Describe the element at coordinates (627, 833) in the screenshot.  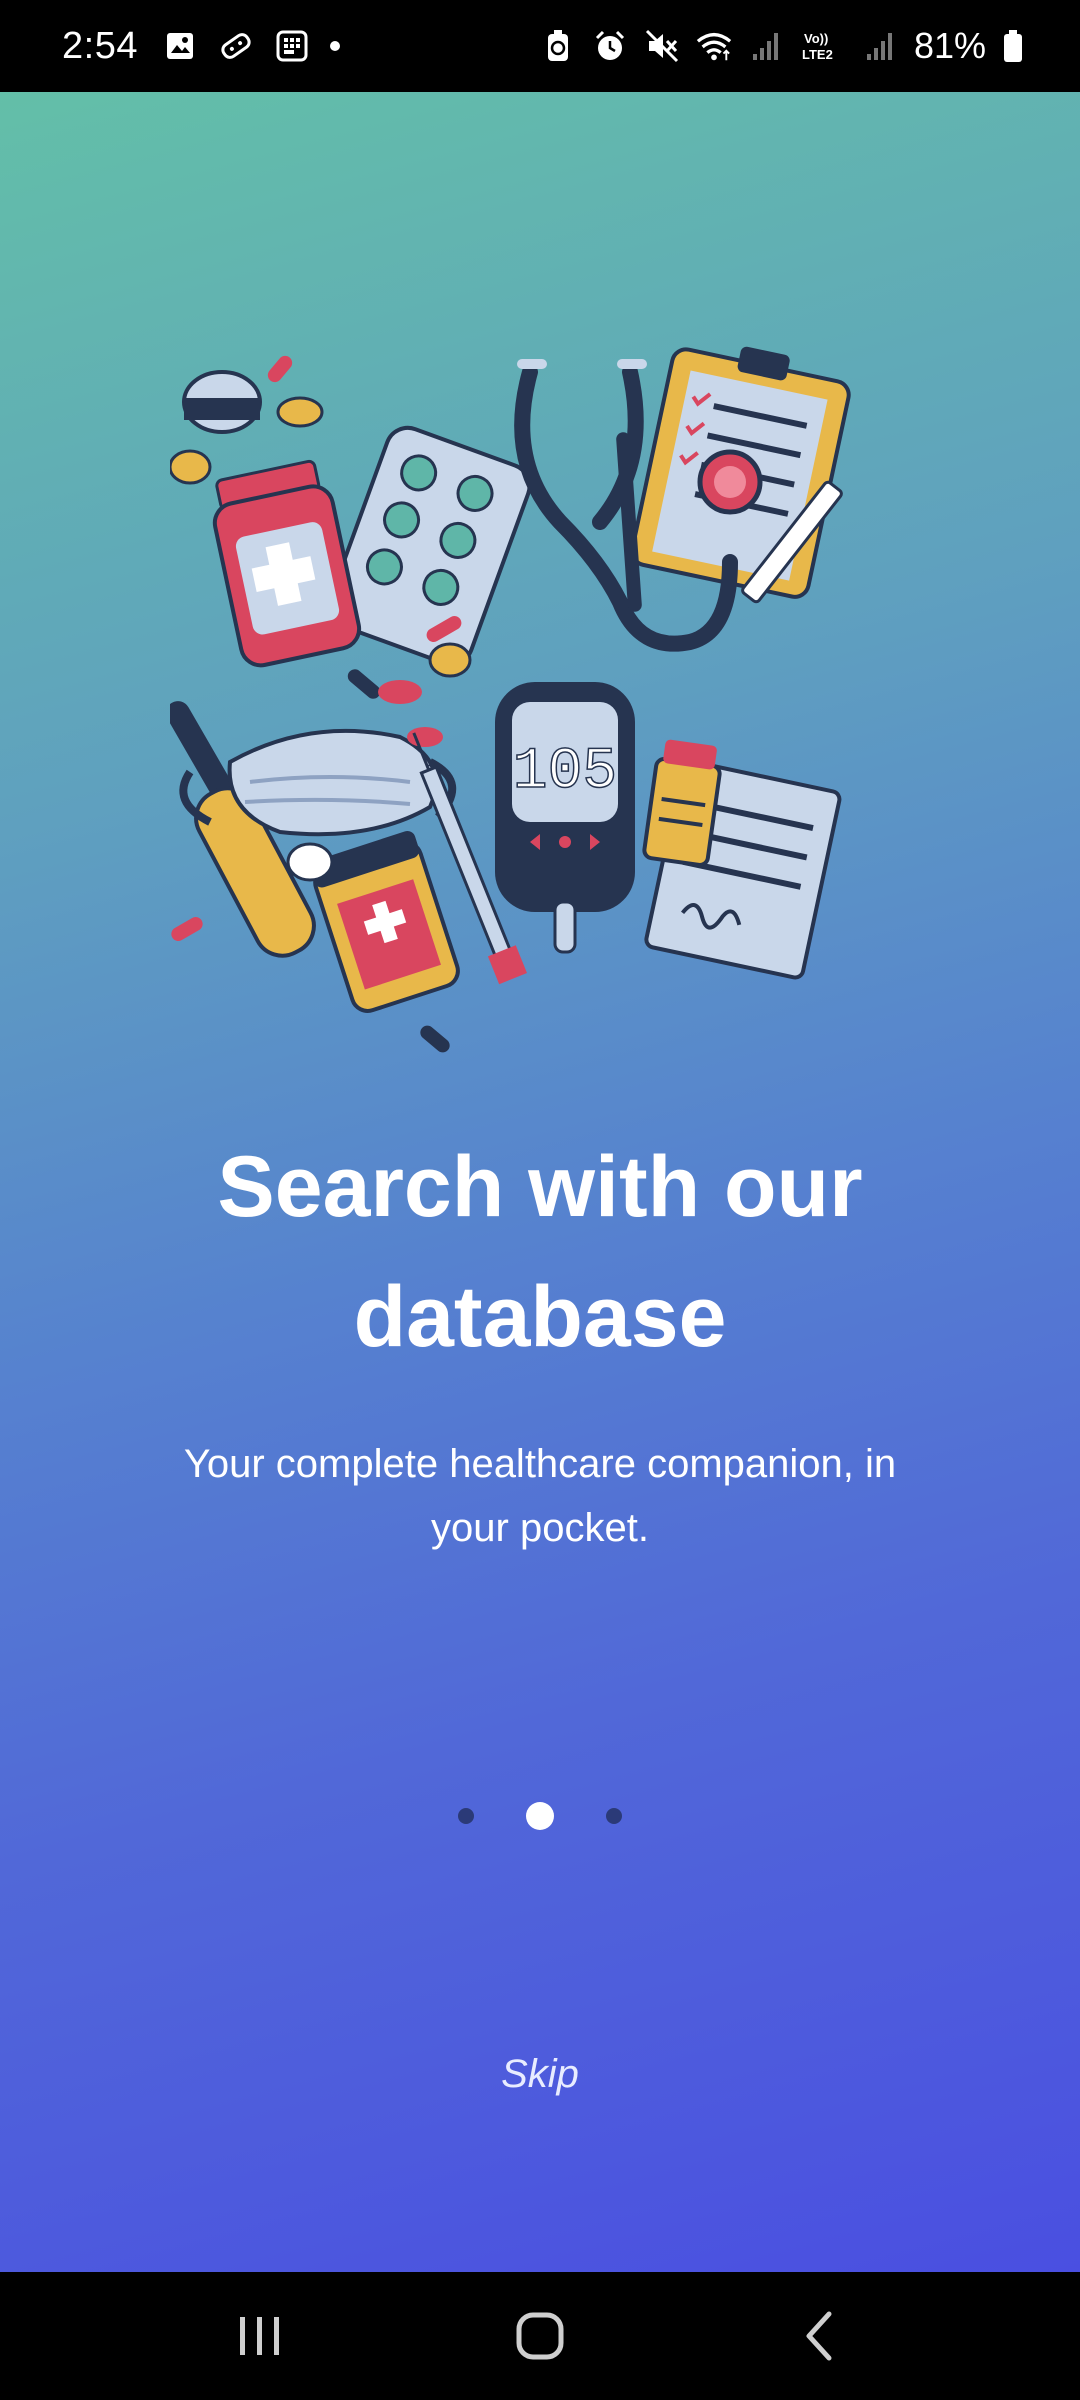
I see `glucose-meter-icon: 105` at that location.